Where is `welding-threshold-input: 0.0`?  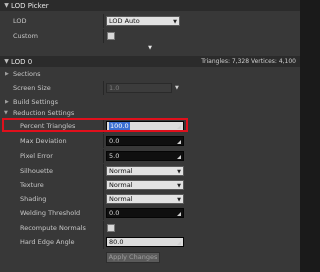
welding-threshold-input: 0.0 is located at coordinates (145, 213).